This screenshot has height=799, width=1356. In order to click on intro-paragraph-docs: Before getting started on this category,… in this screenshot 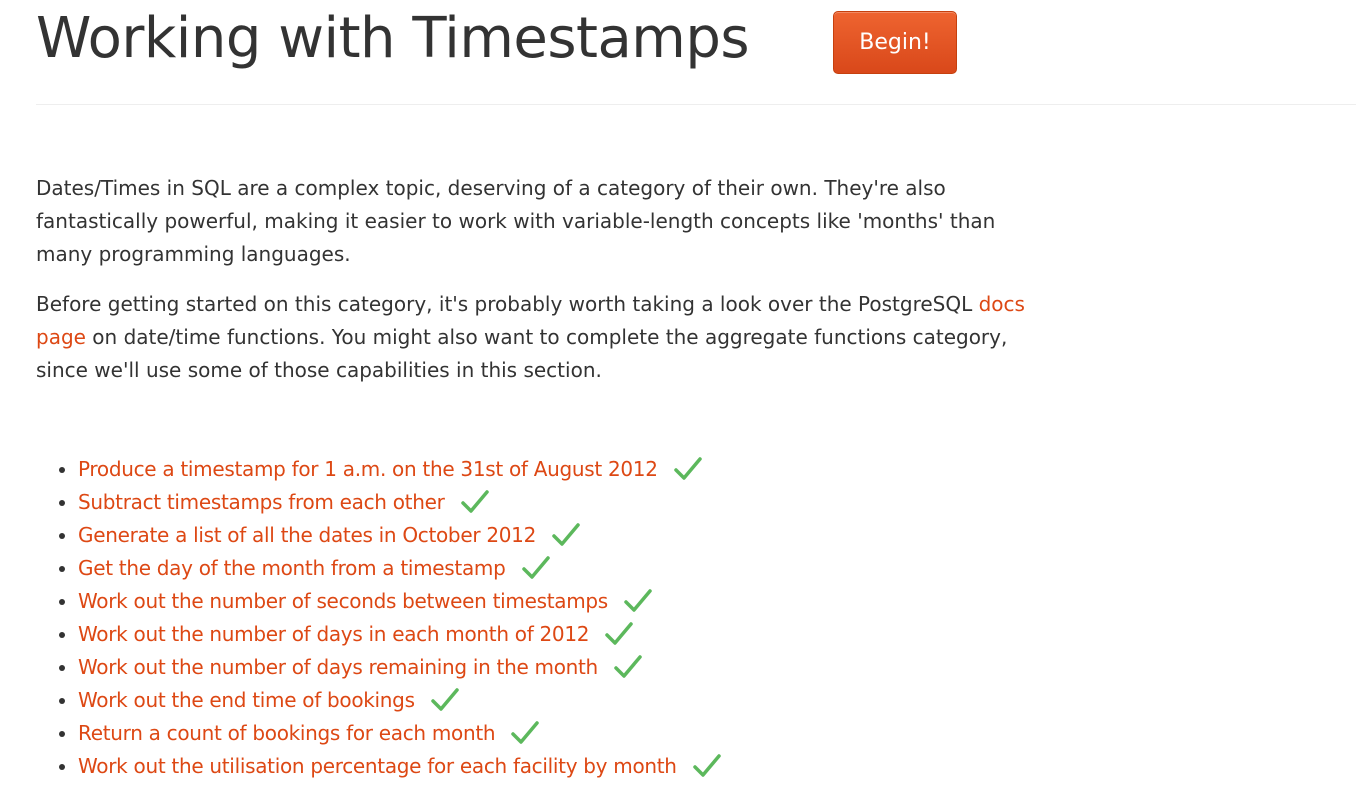, I will do `click(541, 337)`.